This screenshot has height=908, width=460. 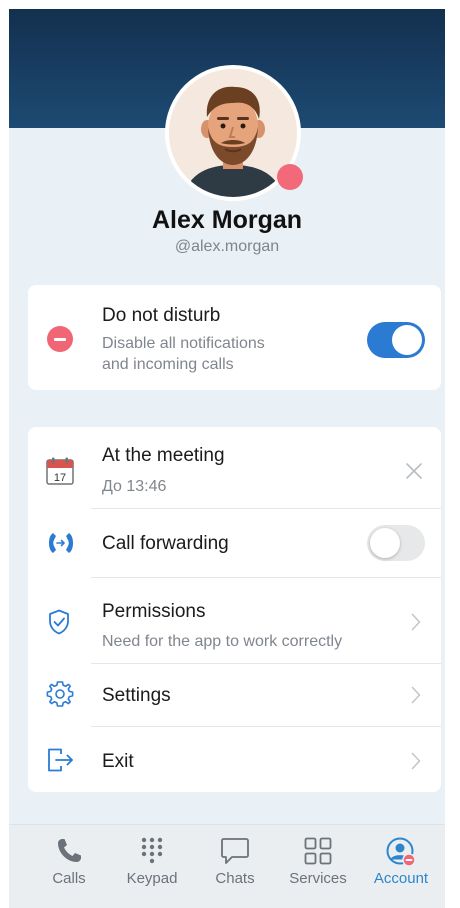 What do you see at coordinates (69, 850) in the screenshot?
I see `phone-icon` at bounding box center [69, 850].